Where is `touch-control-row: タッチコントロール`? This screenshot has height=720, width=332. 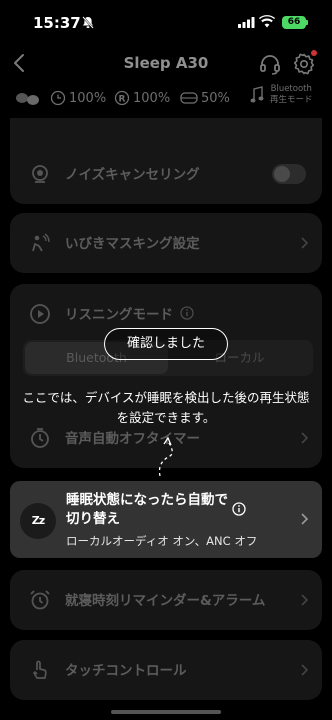 touch-control-row: タッチコントロール is located at coordinates (166, 670).